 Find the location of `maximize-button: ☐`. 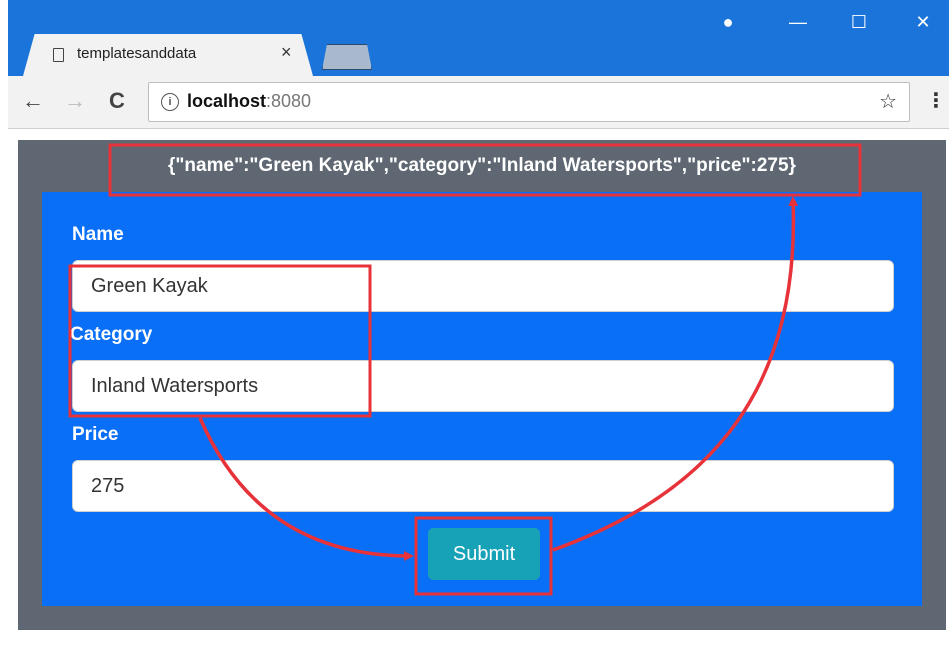

maximize-button: ☐ is located at coordinates (859, 22).